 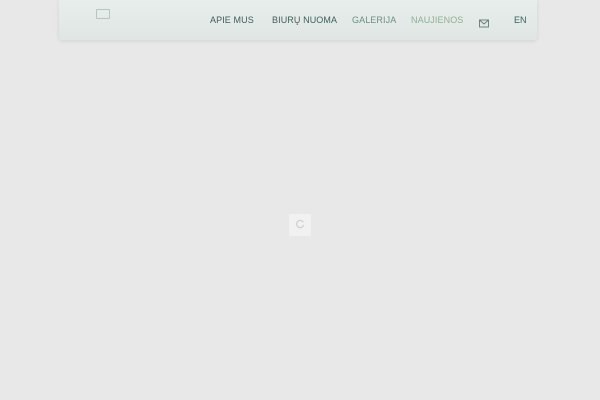 What do you see at coordinates (374, 20) in the screenshot?
I see `nav-item-galerija: GALERIJA` at bounding box center [374, 20].